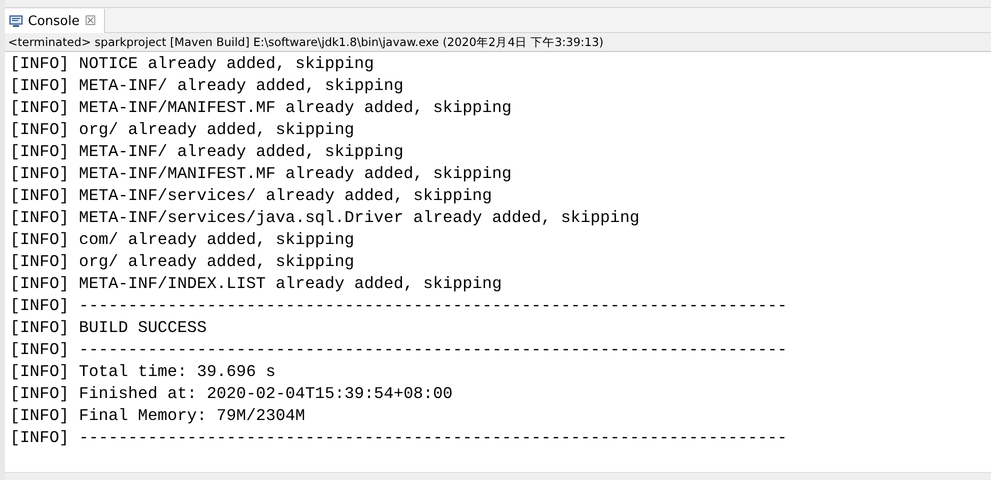 The image size is (991, 480). Describe the element at coordinates (109, 328) in the screenshot. I see `console-line: [INFO] BUILD SUCCESS` at that location.